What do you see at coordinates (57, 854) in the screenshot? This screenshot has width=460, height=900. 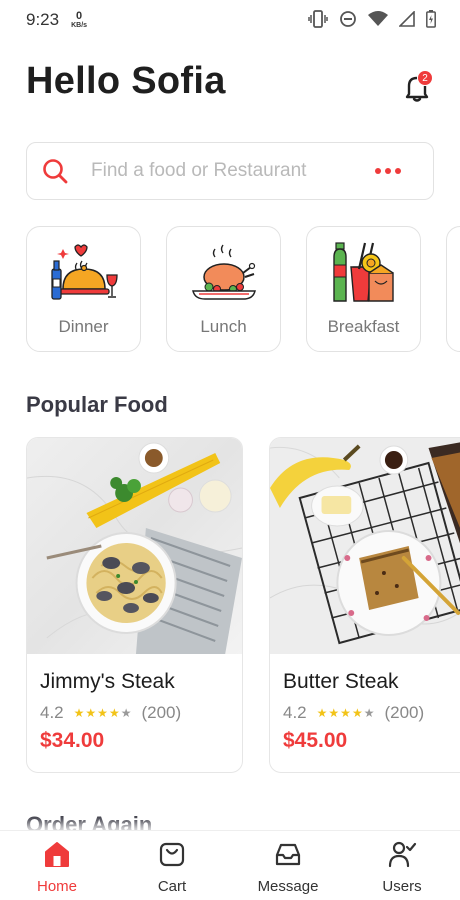 I see `home-icon` at bounding box center [57, 854].